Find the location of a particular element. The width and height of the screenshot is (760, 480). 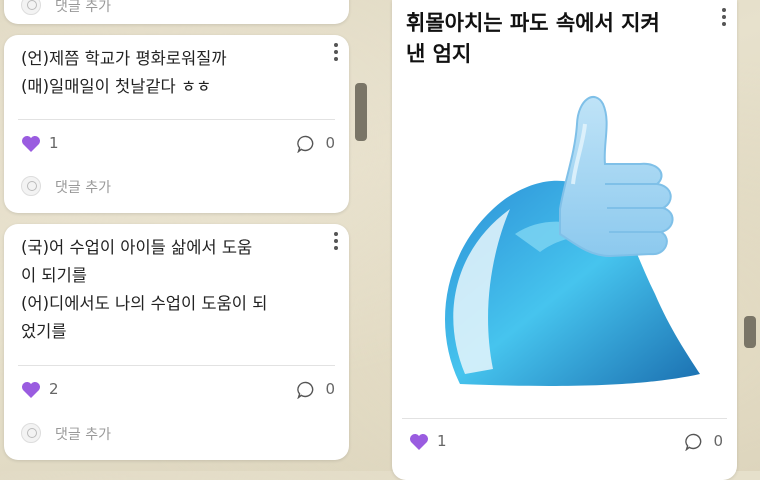

reaction-row: 2 0 is located at coordinates (178, 390).